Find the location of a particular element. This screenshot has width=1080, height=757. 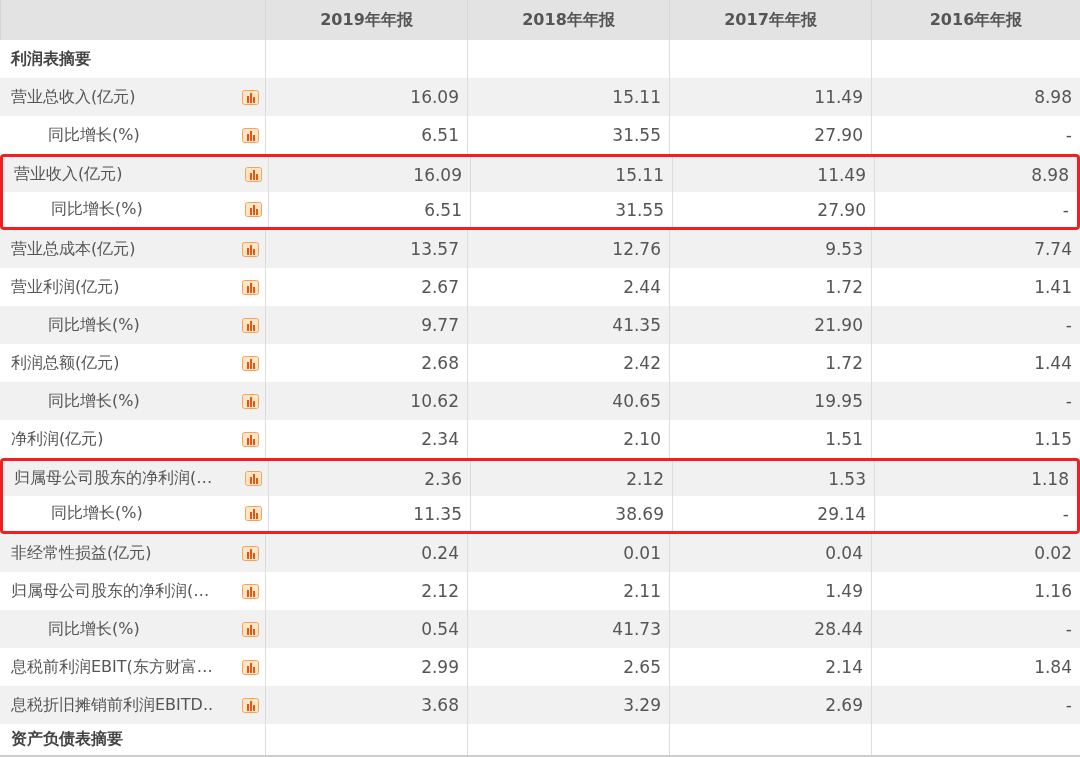

row-label: 营业总收入(亿元) is located at coordinates (73, 97).